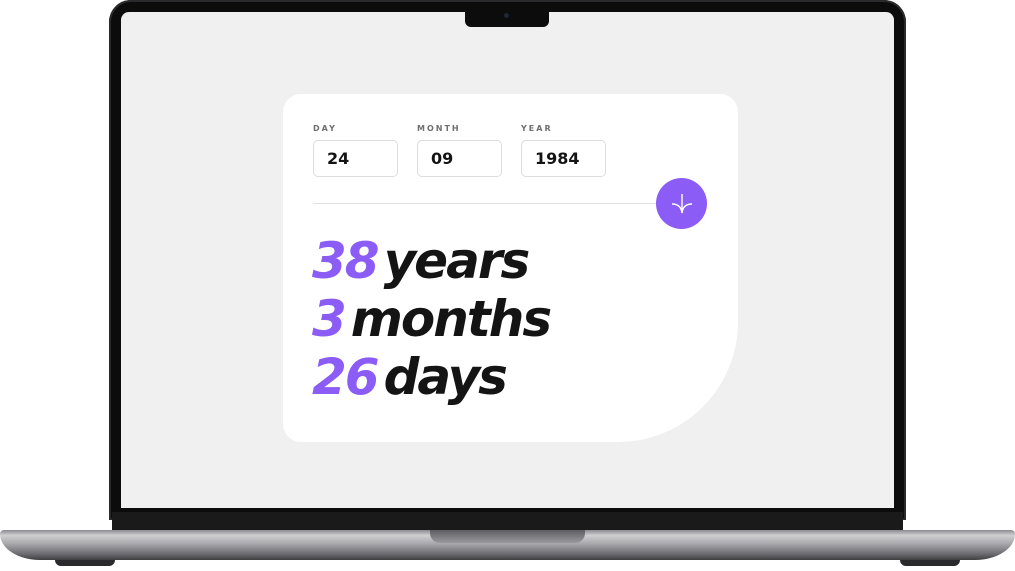 The width and height of the screenshot is (1015, 571). I want to click on years-unit: years, so click(457, 261).